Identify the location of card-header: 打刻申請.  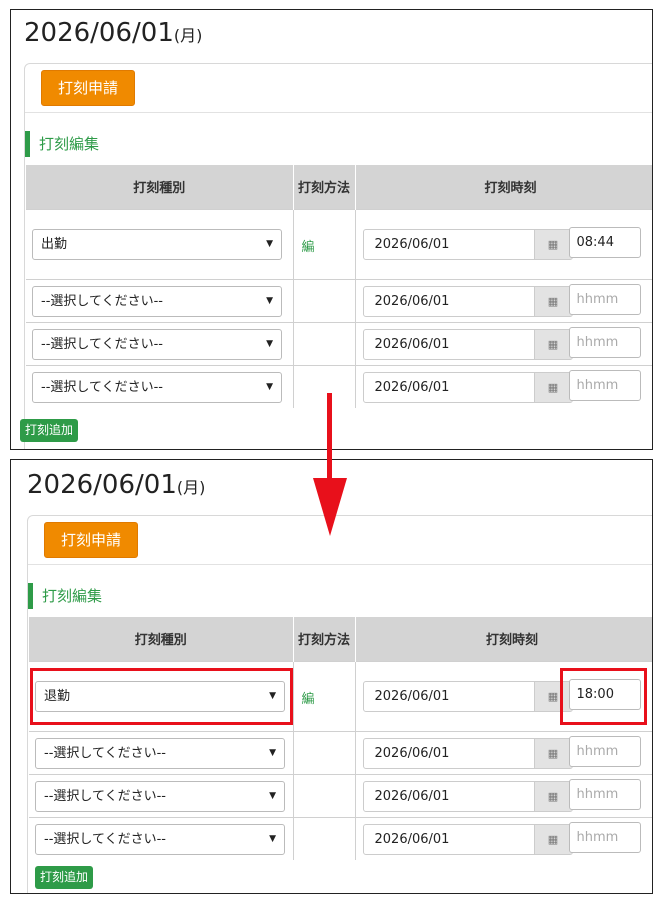
(338, 88).